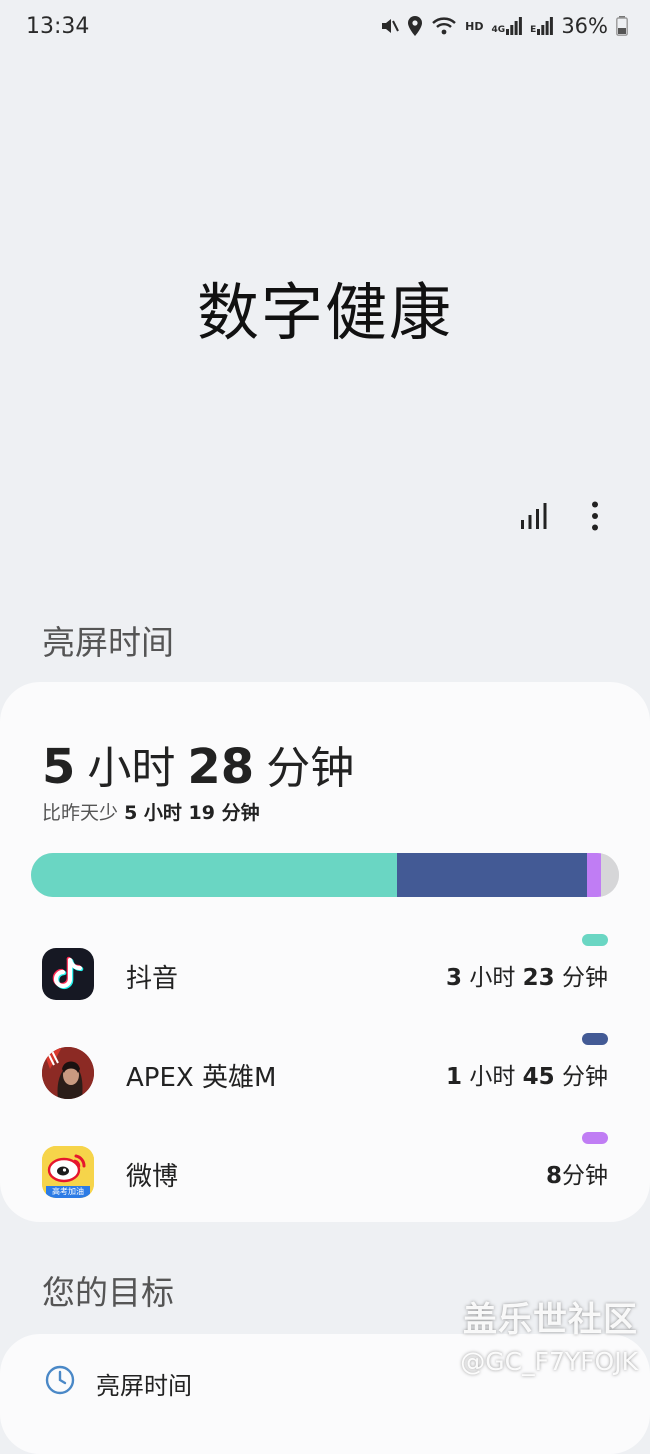 The height and width of the screenshot is (1454, 650). I want to click on app-usage-time: 1 小时 45 分钟, so click(527, 1077).